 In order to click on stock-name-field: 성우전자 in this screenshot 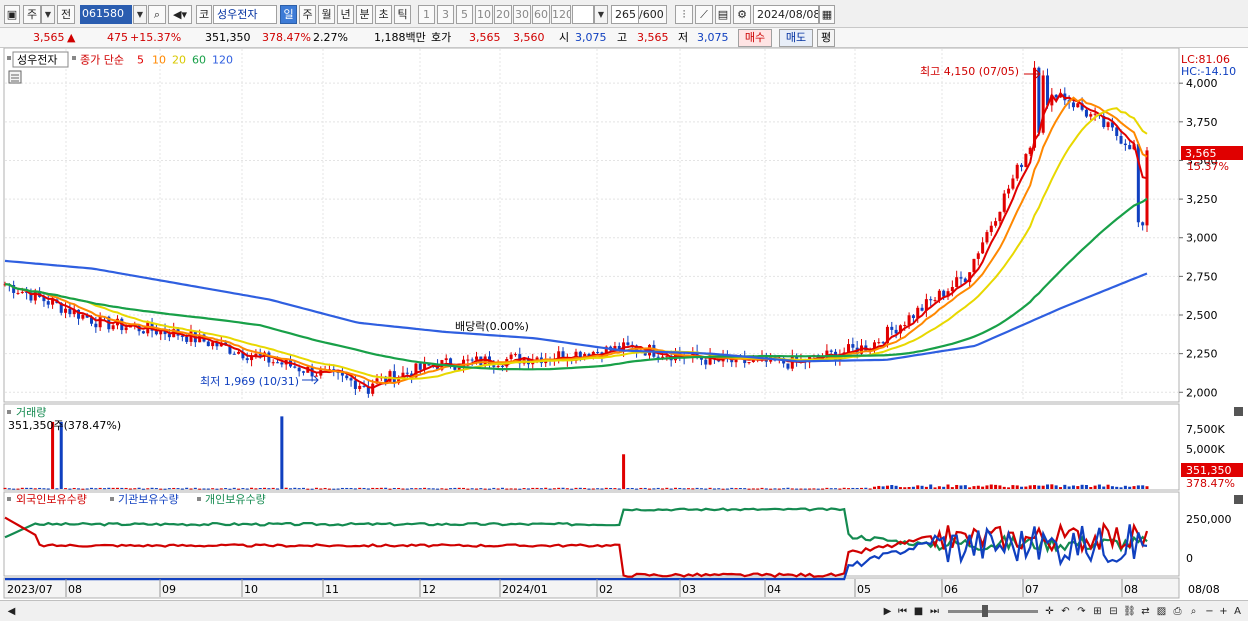, I will do `click(245, 14)`.